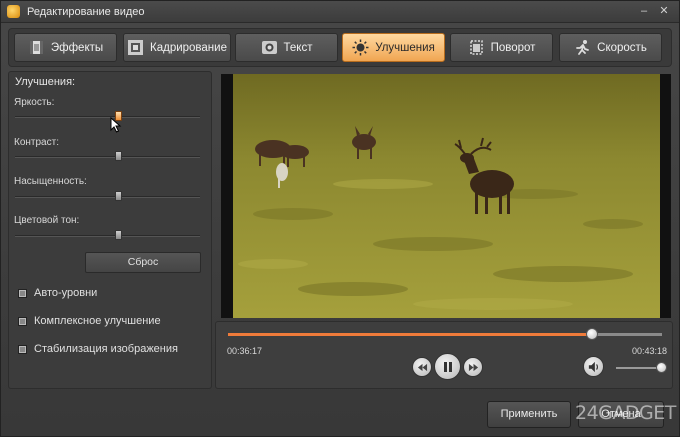 The height and width of the screenshot is (437, 680). Describe the element at coordinates (644, 11) in the screenshot. I see `minimize-button: –` at that location.